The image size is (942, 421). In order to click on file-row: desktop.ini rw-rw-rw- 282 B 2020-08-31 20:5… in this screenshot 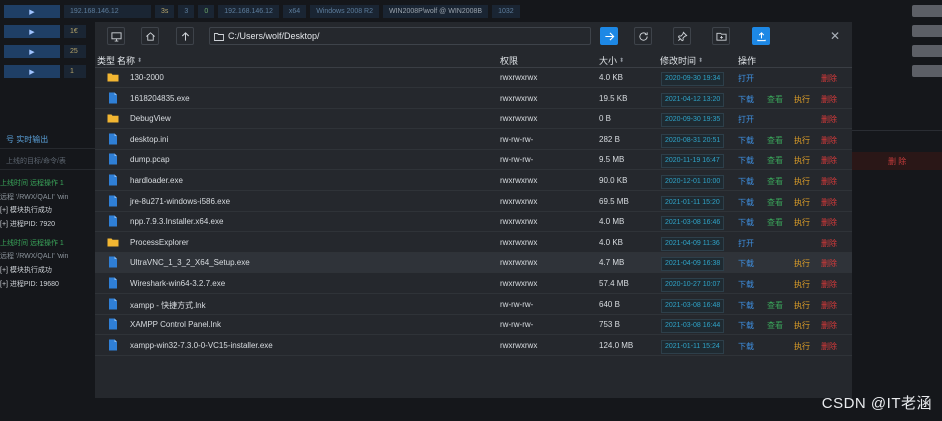, I will do `click(473, 140)`.